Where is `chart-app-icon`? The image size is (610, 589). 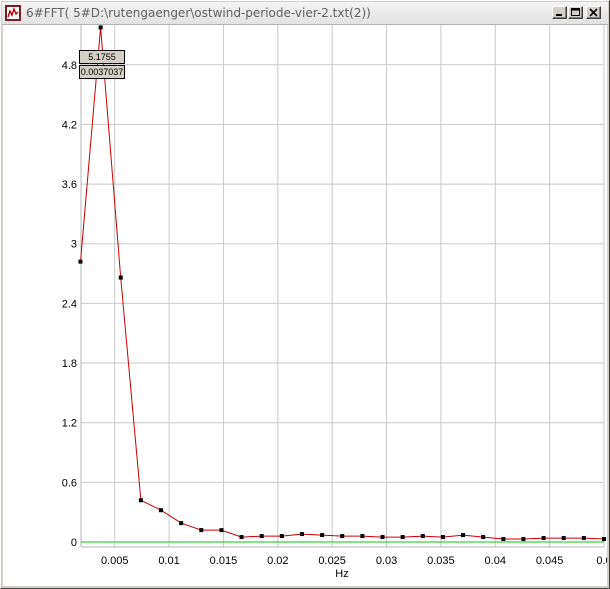 chart-app-icon is located at coordinates (13, 13).